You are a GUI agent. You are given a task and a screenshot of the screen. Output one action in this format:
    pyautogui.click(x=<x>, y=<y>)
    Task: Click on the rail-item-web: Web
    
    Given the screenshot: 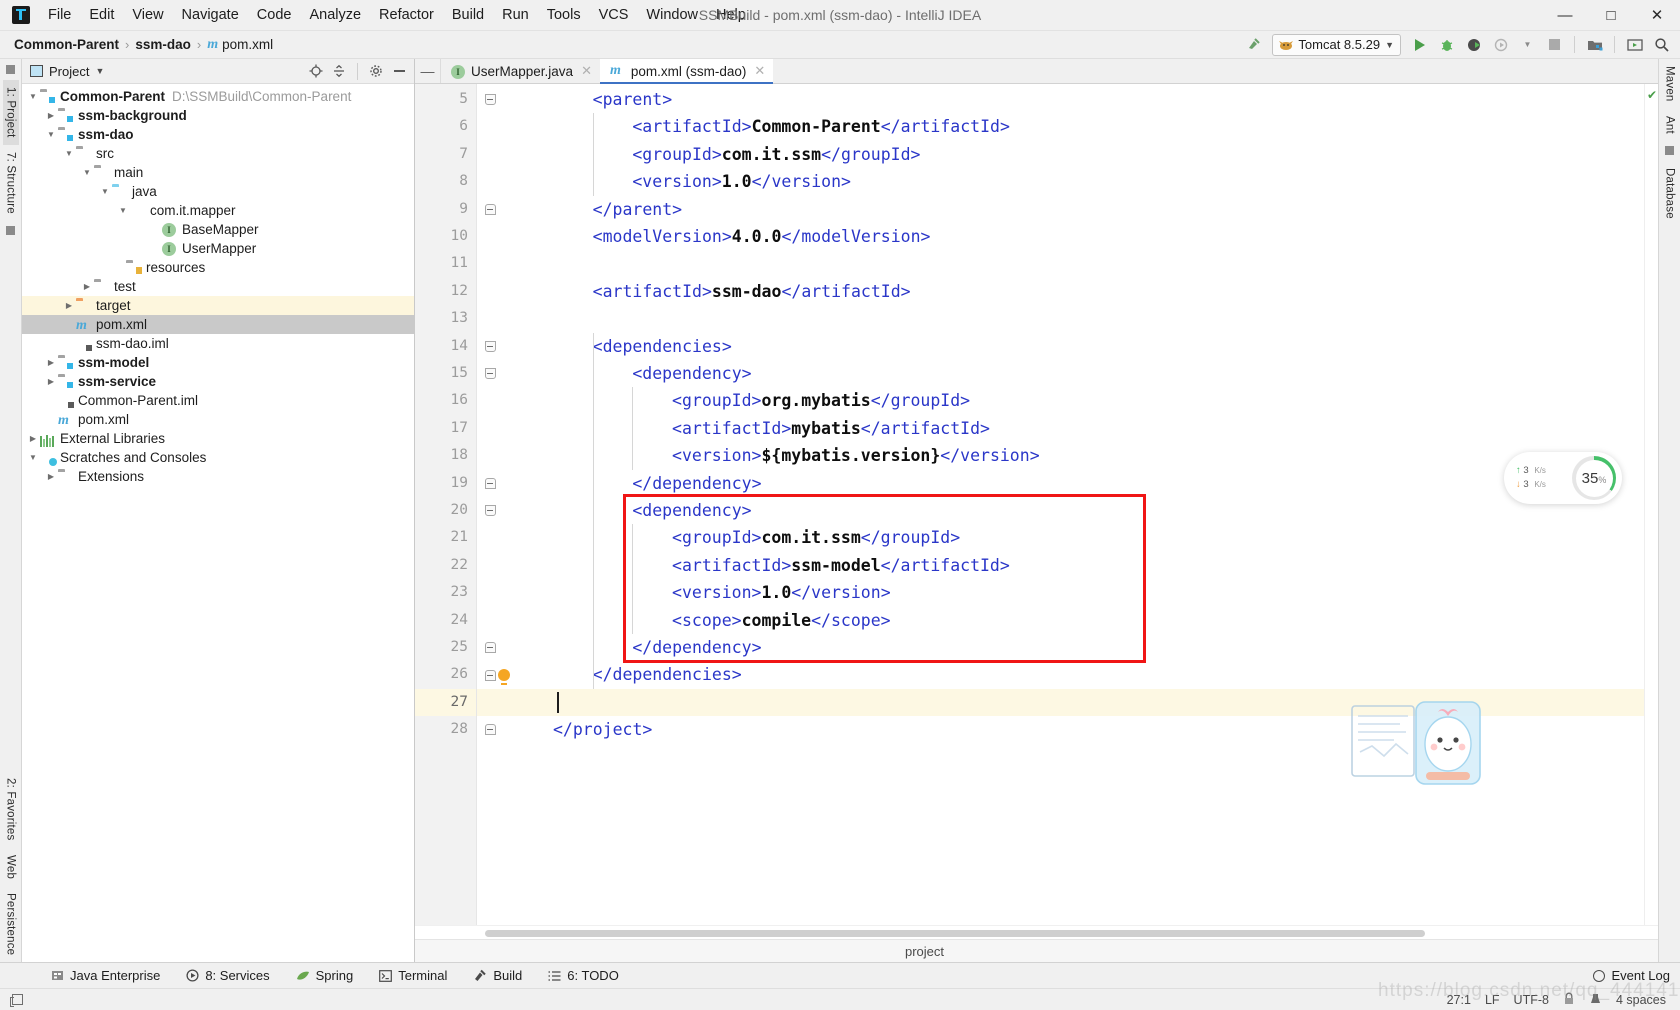 What is the action you would take?
    pyautogui.click(x=11, y=867)
    